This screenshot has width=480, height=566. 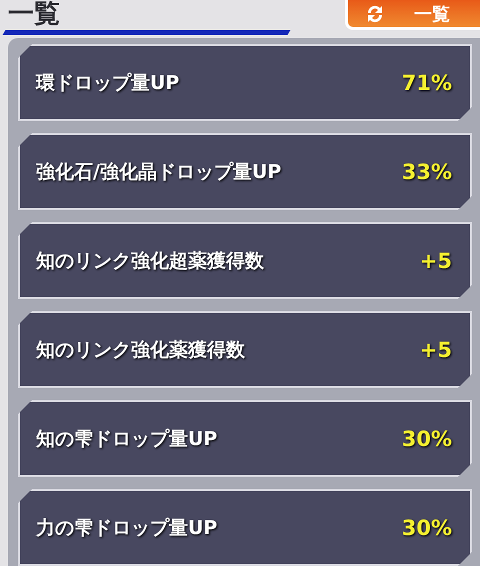 What do you see at coordinates (150, 261) in the screenshot?
I see `bonus-name: 知のリンク強化超薬獲得数` at bounding box center [150, 261].